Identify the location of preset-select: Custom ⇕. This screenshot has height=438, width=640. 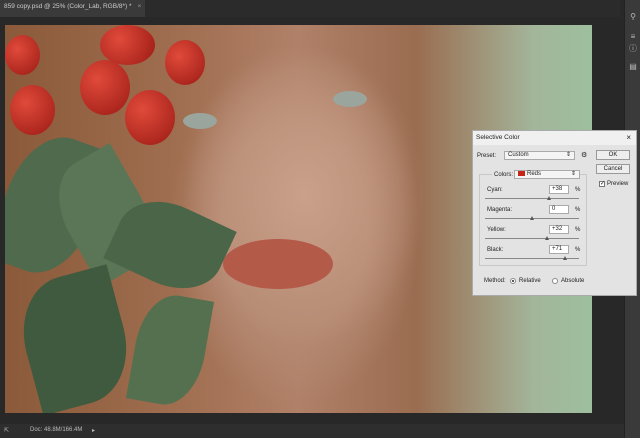
(539, 155).